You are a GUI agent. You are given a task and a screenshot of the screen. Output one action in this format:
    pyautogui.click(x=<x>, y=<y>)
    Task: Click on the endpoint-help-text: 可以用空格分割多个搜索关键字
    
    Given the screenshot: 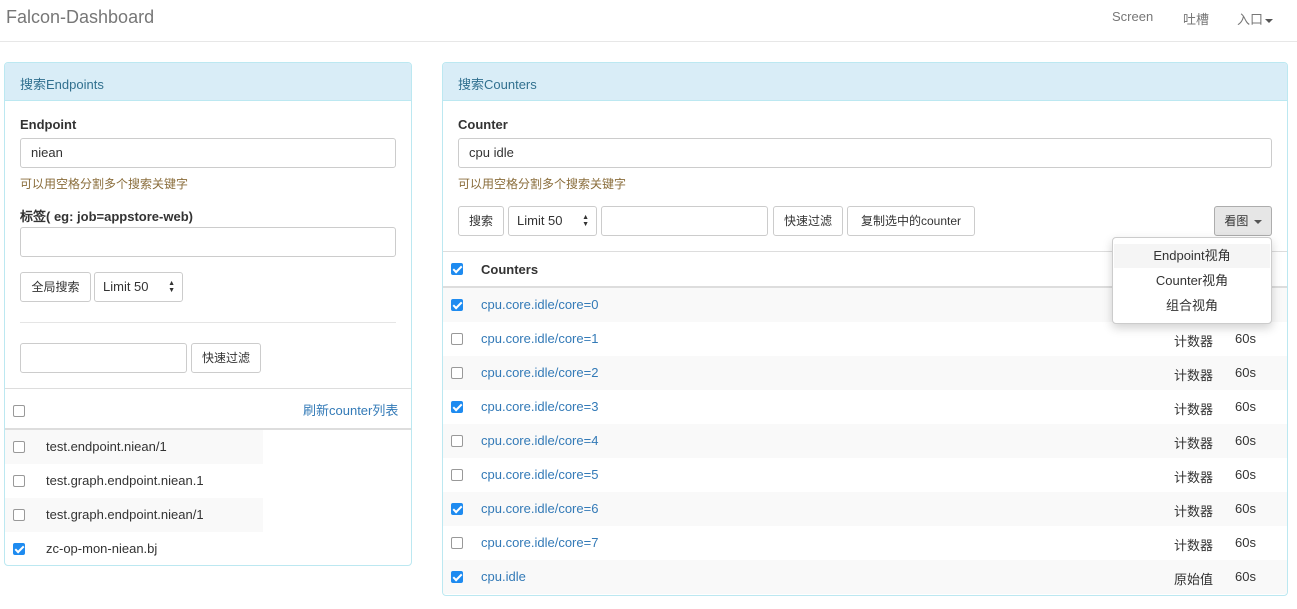 What is the action you would take?
    pyautogui.click(x=104, y=184)
    